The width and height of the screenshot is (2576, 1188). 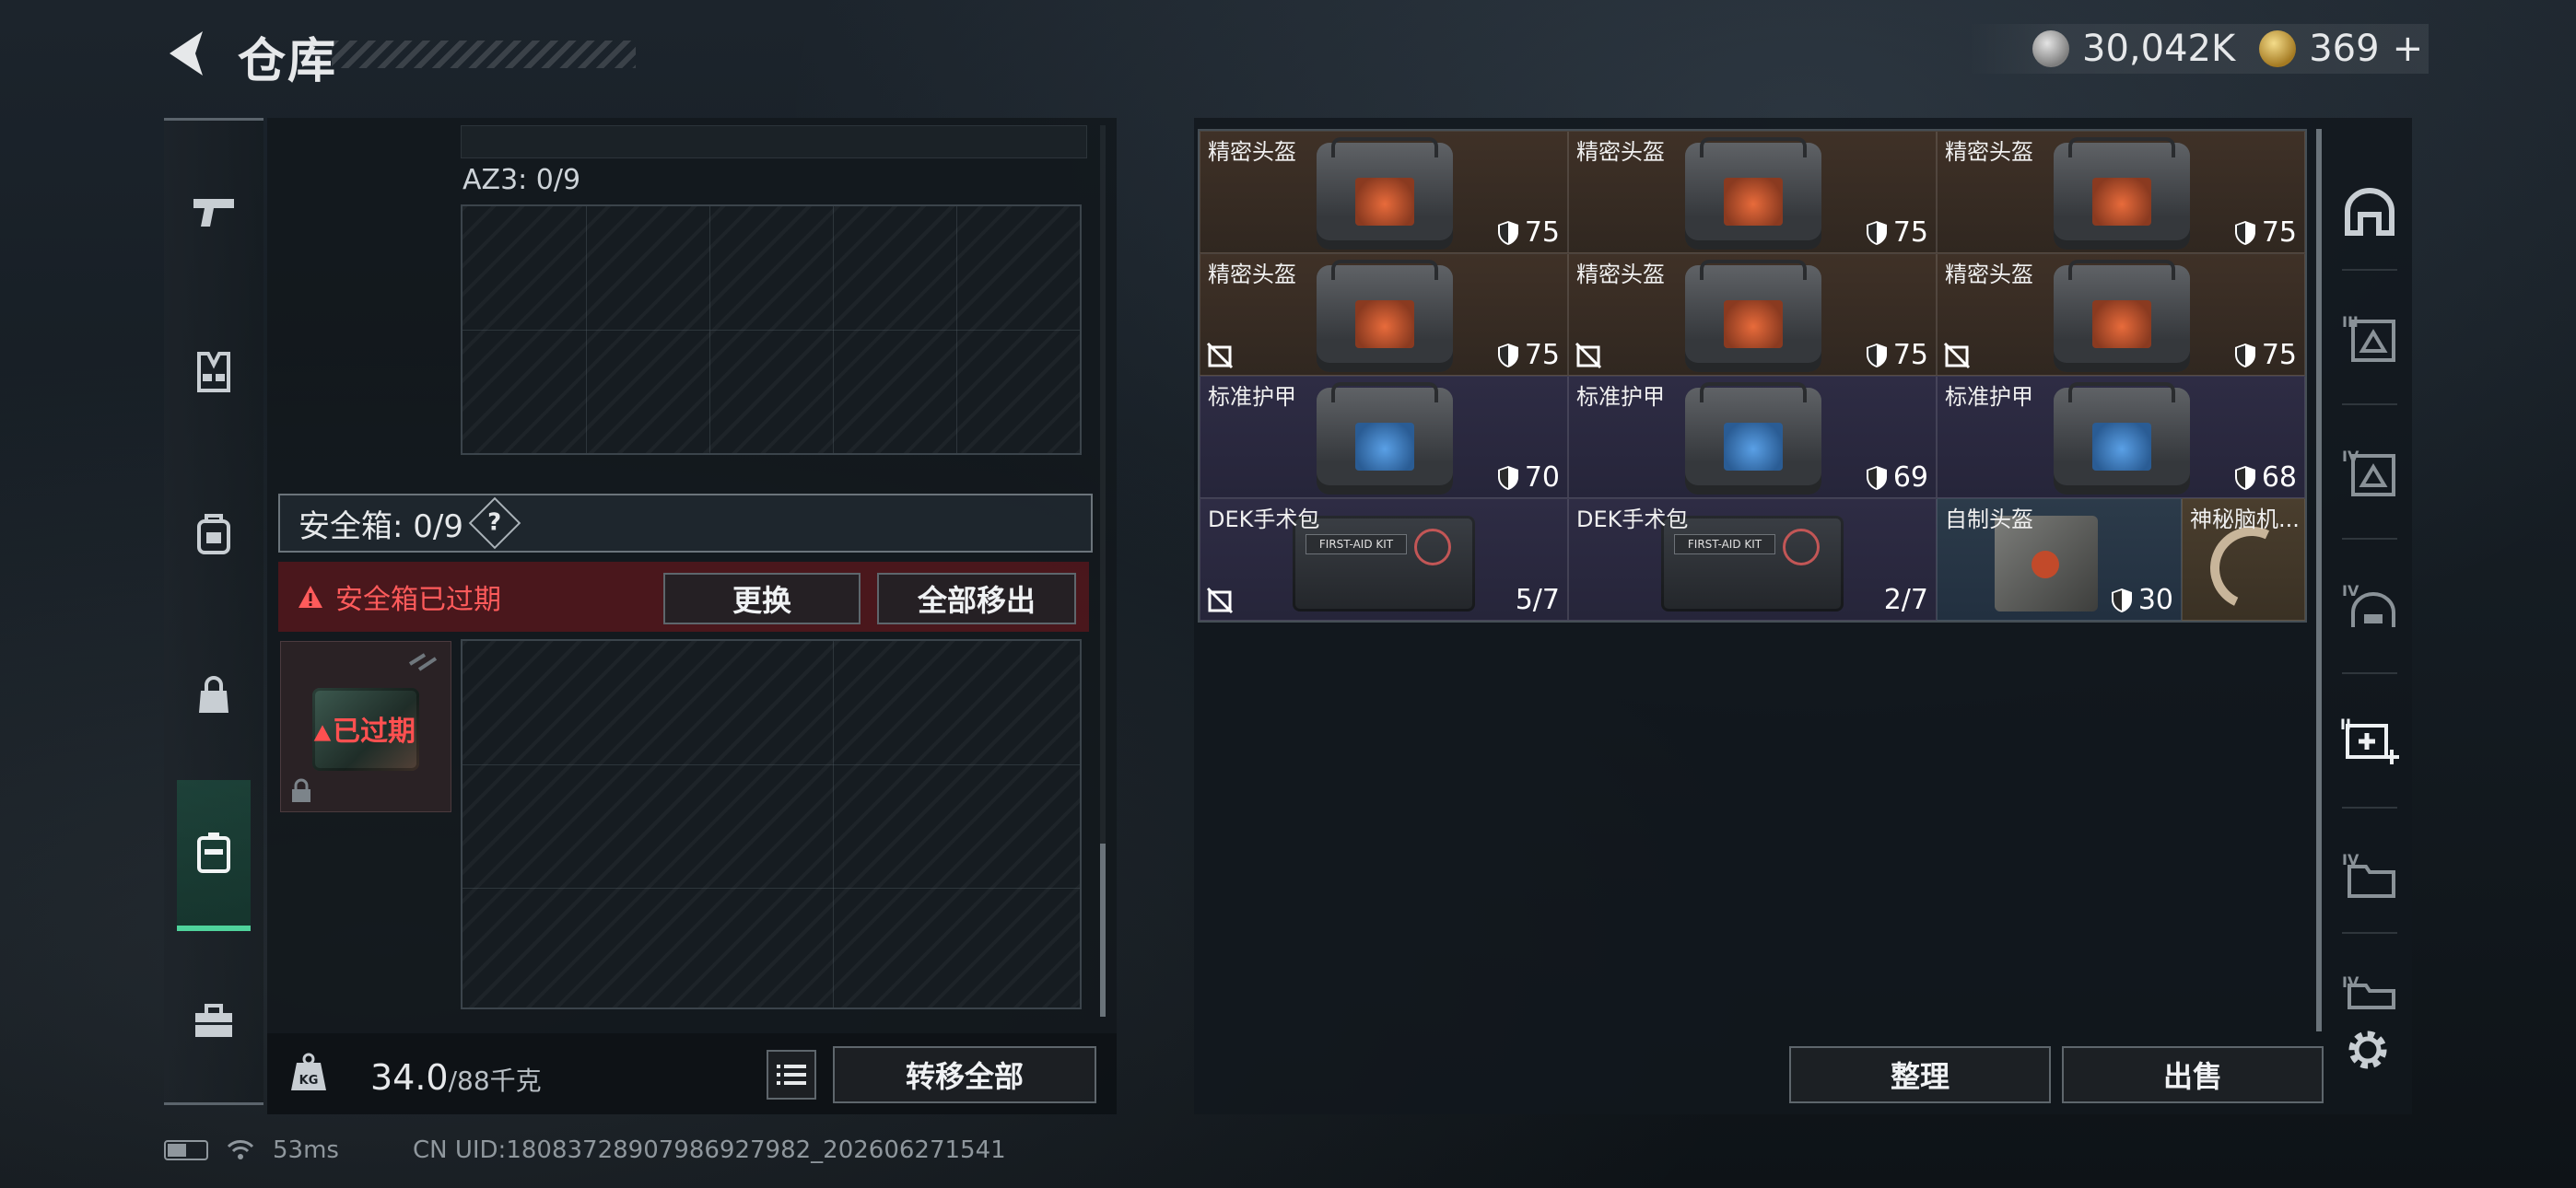 I want to click on gold-coin-icon, so click(x=2278, y=48).